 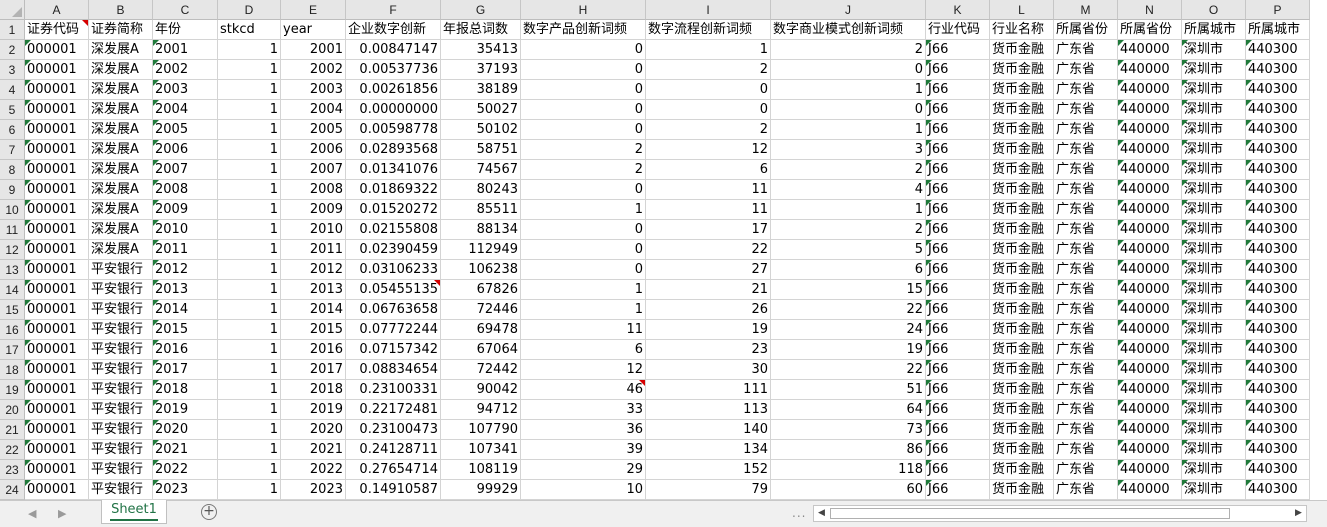 What do you see at coordinates (481, 310) in the screenshot?
I see `cell-g15: 72446` at bounding box center [481, 310].